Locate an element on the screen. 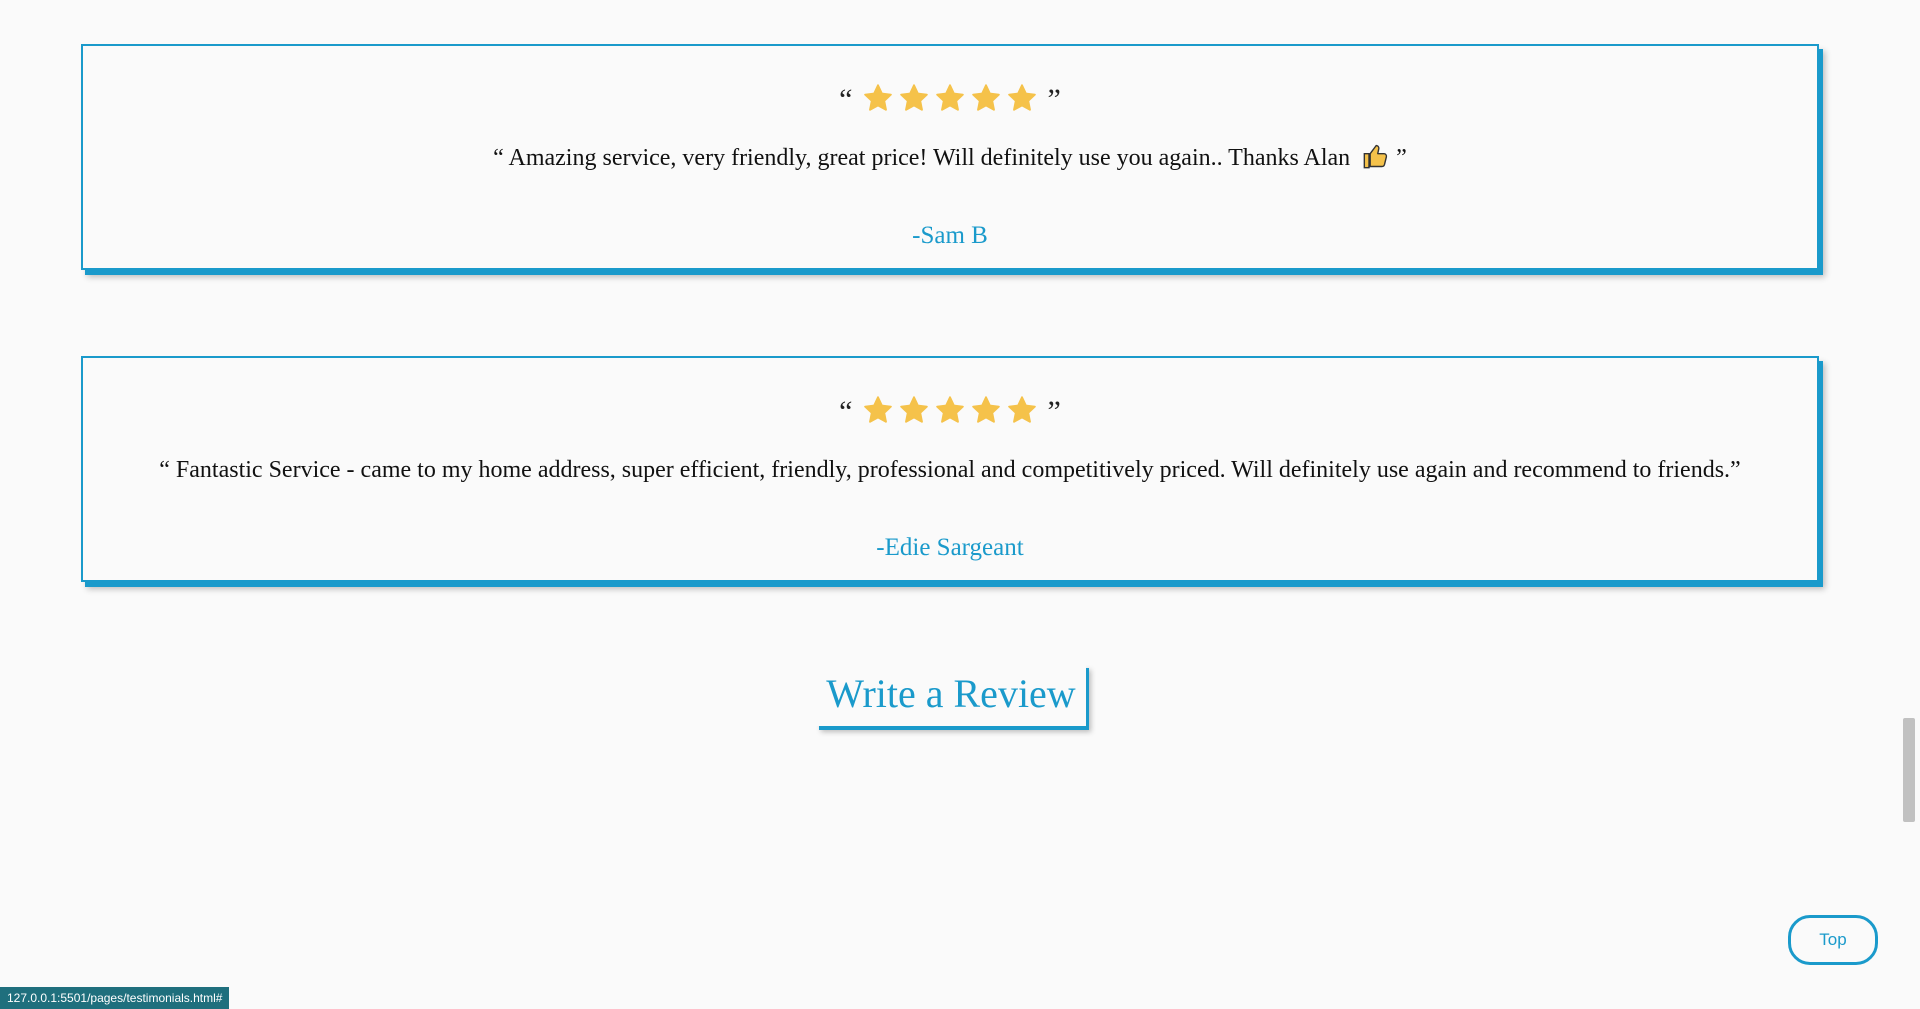  scrollbar-thumb is located at coordinates (1909, 770).